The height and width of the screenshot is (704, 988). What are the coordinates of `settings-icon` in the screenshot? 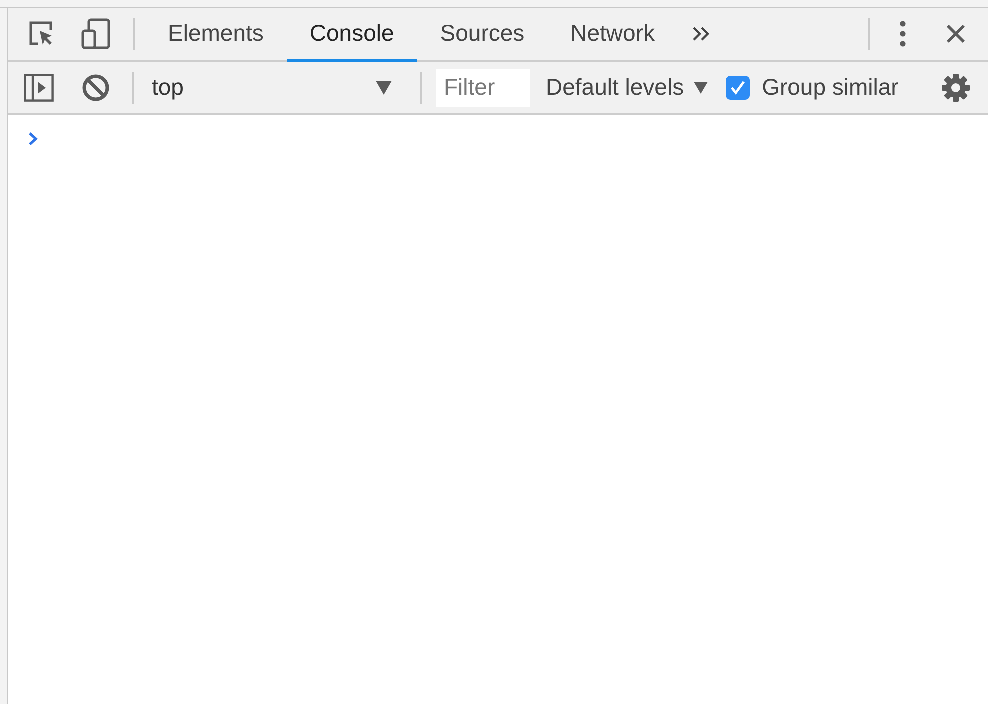 It's located at (956, 87).